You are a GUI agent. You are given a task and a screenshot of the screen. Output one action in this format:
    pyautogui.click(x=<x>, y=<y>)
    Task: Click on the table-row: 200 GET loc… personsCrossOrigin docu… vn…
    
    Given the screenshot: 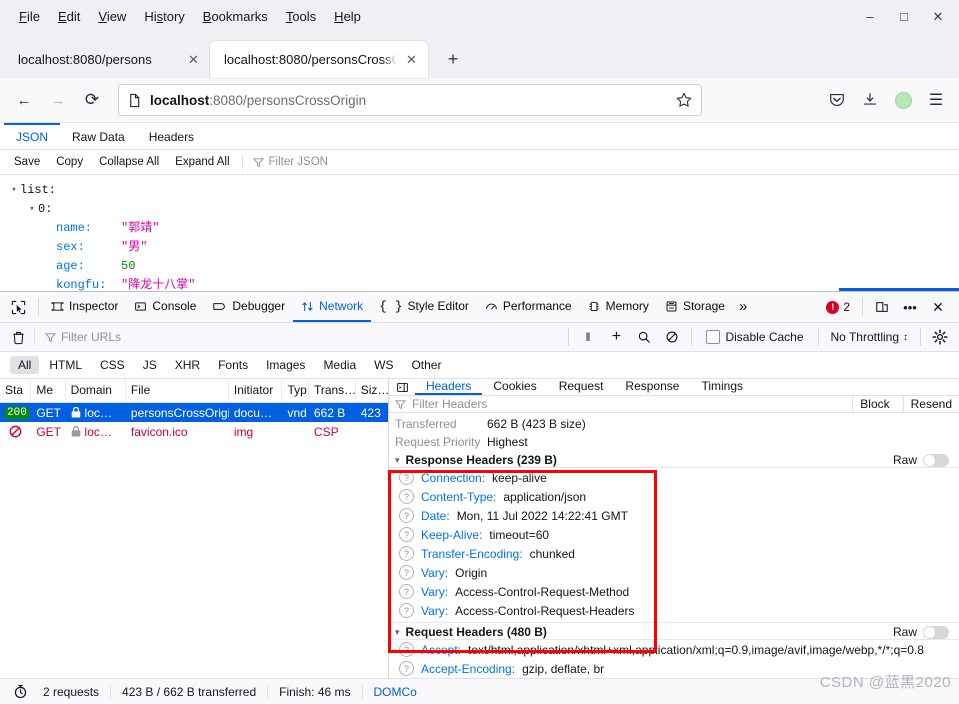 What is the action you would take?
    pyautogui.click(x=194, y=412)
    